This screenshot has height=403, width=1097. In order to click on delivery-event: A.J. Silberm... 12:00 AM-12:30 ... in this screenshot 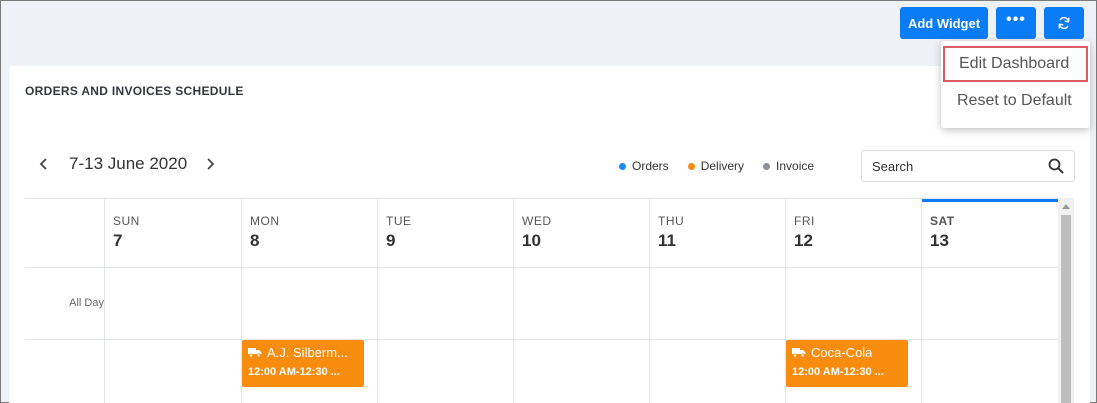, I will do `click(303, 363)`.